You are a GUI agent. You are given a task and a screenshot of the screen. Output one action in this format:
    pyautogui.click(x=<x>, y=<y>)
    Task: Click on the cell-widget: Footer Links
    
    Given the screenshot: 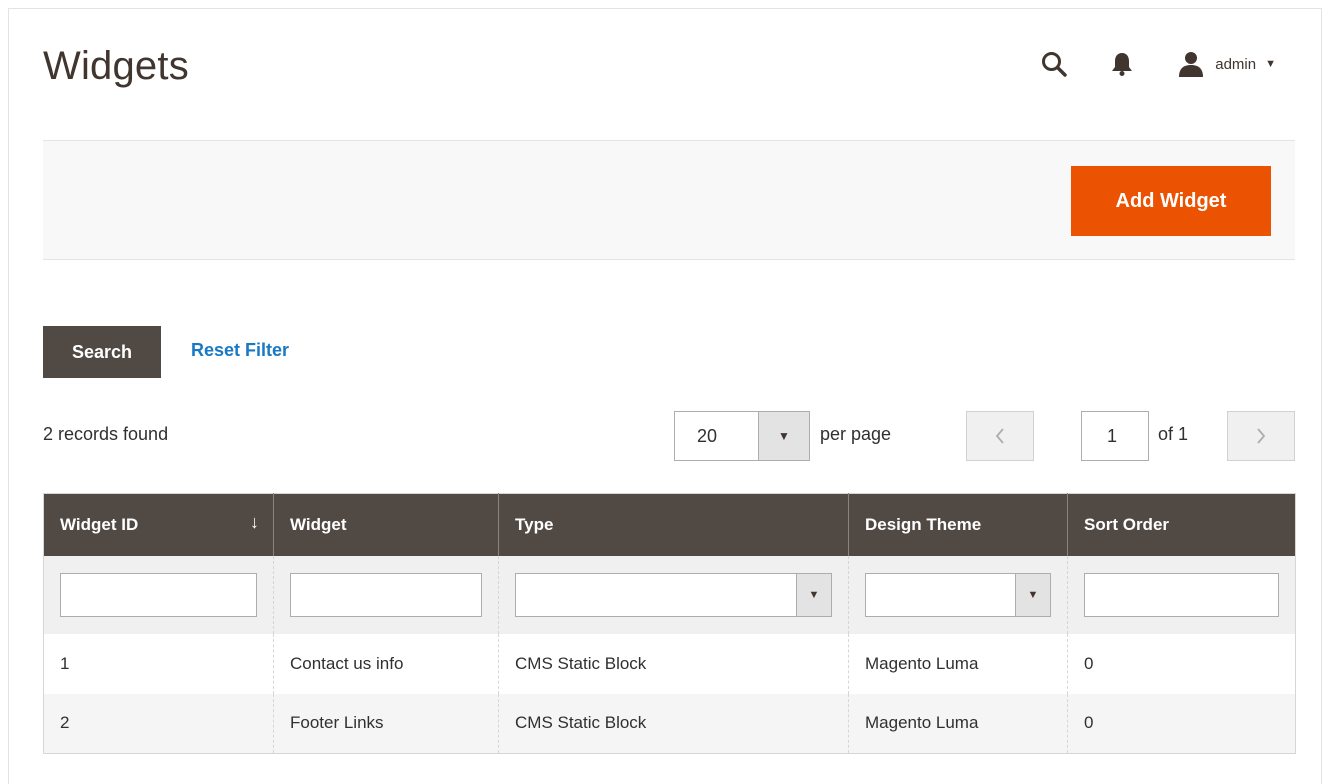 What is the action you would take?
    pyautogui.click(x=386, y=723)
    